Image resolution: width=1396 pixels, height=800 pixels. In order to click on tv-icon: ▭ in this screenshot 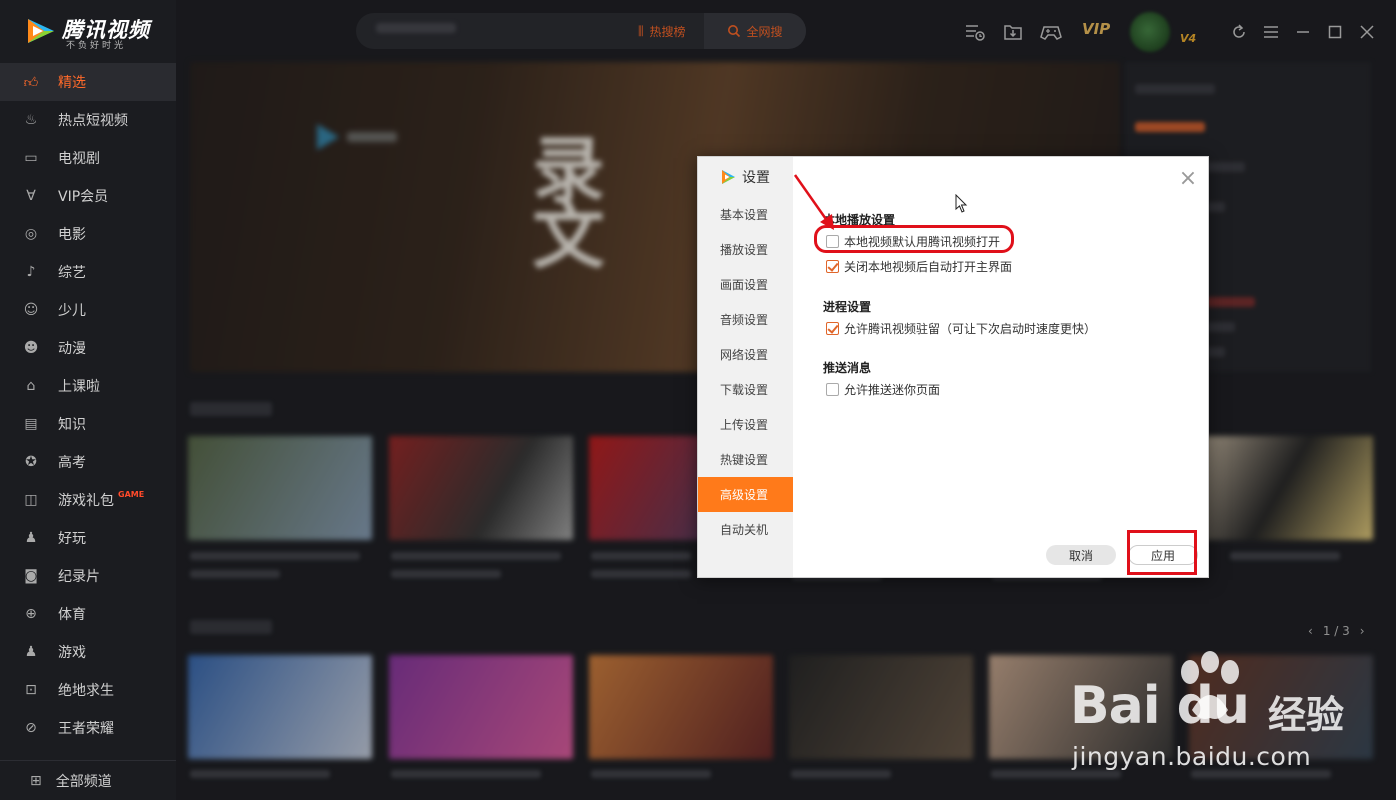, I will do `click(31, 158)`.